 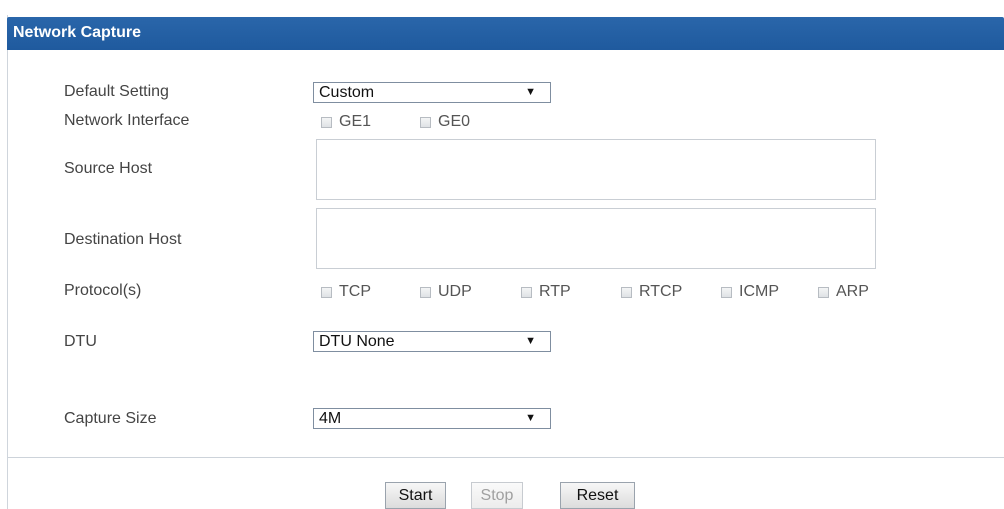 What do you see at coordinates (123, 239) in the screenshot?
I see `destination-host-label: Destination Host` at bounding box center [123, 239].